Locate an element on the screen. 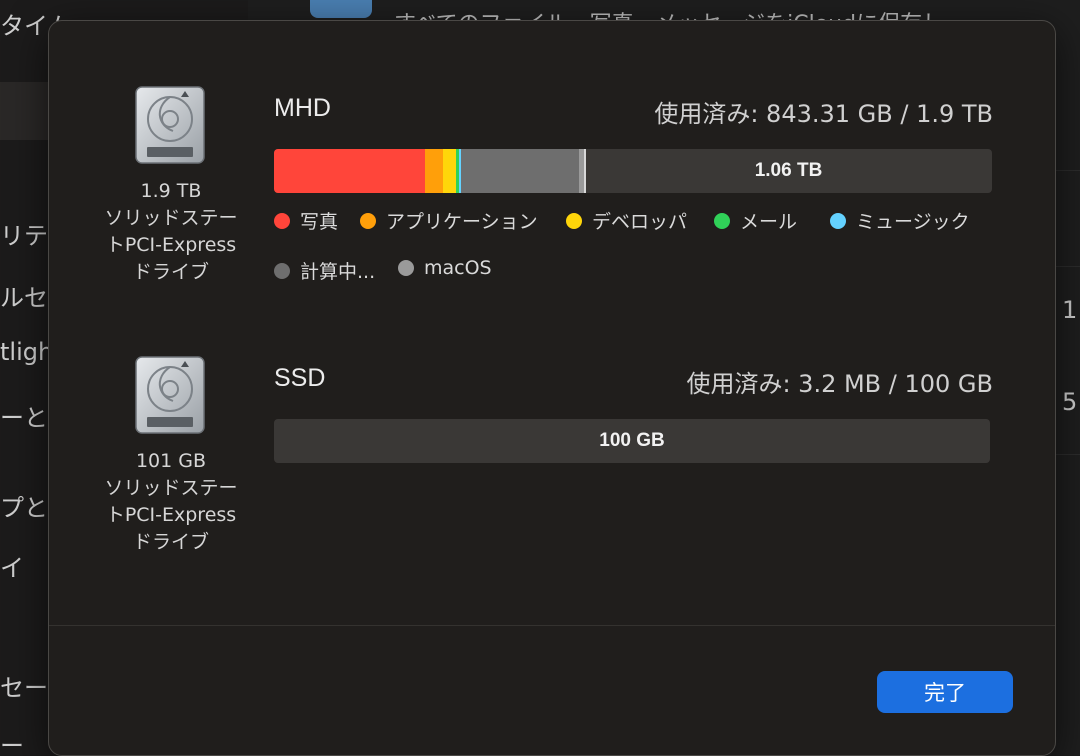 Image resolution: width=1080 pixels, height=756 pixels. background-sidebar-item: セー is located at coordinates (24, 688).